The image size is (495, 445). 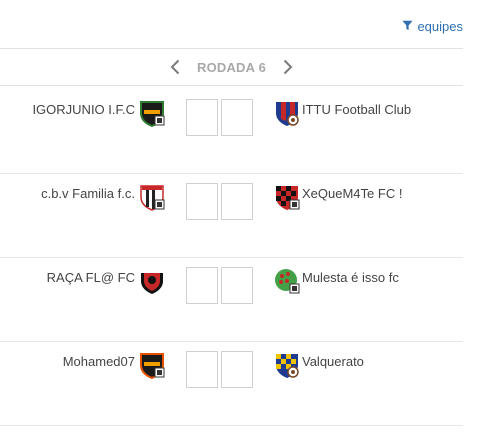 I want to click on round-label: RODADA 6, so click(x=231, y=67).